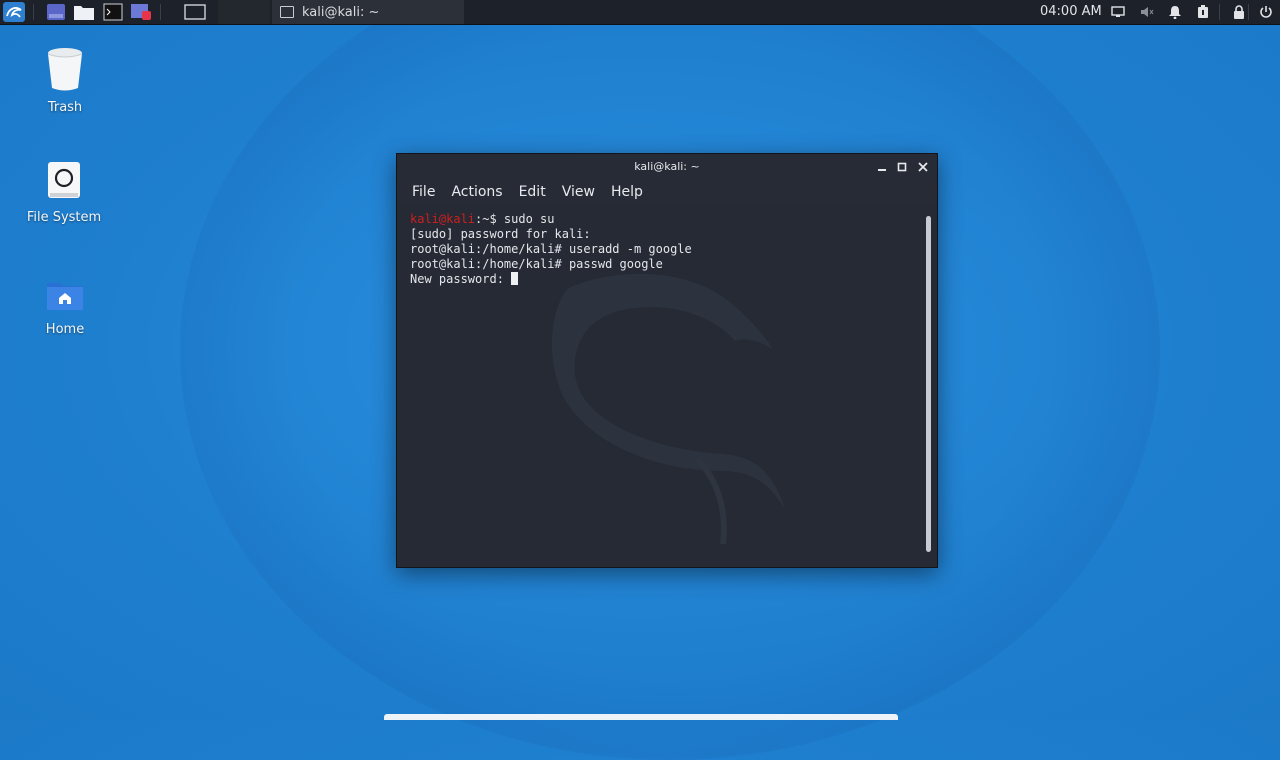  I want to click on taskbar-window-terminal: kali@kali: ~, so click(368, 12).